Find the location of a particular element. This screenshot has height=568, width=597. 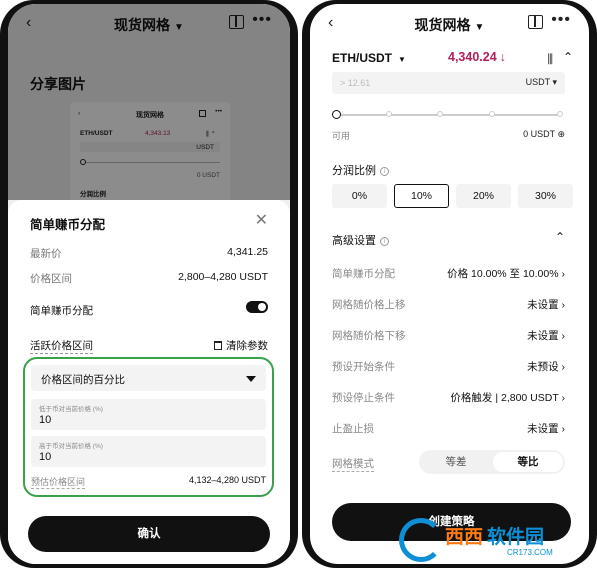

amount-slider is located at coordinates (447, 114).